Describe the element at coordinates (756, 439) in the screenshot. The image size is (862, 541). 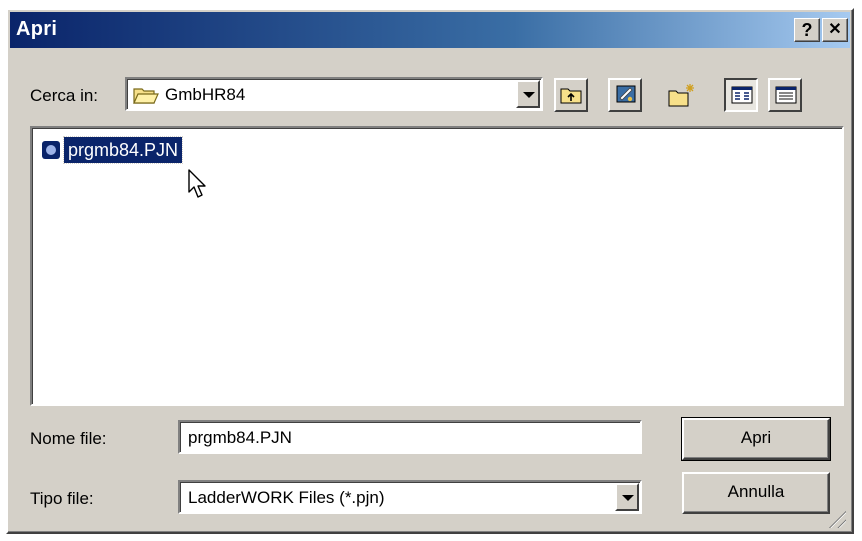
I see `open-button: Apri` at that location.